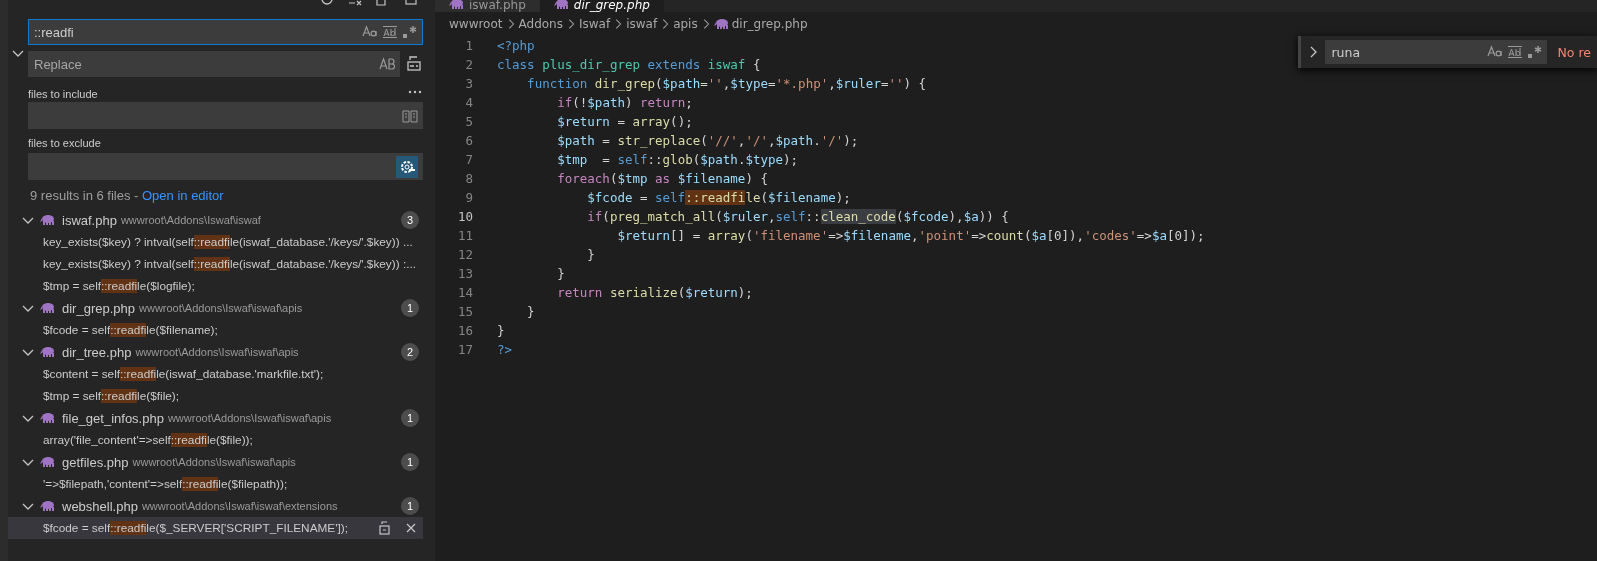 The height and width of the screenshot is (561, 1597). Describe the element at coordinates (148, 440) in the screenshot. I see `match-text: array('file_content'=>self::readfile($file));` at that location.